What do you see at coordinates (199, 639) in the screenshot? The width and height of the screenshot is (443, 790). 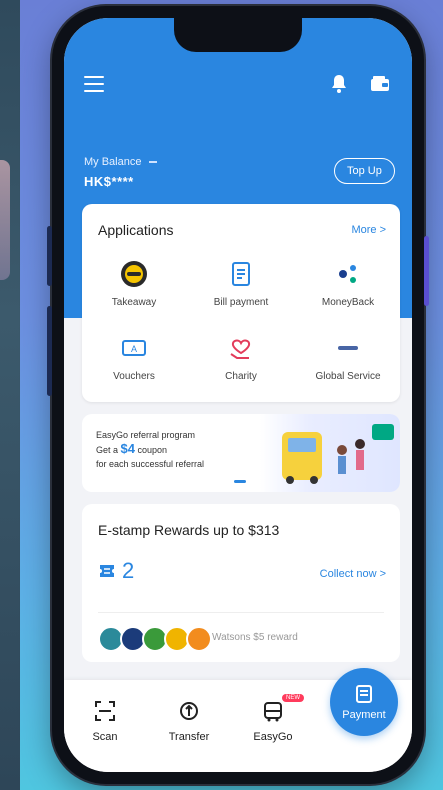 I see `partner-logo` at bounding box center [199, 639].